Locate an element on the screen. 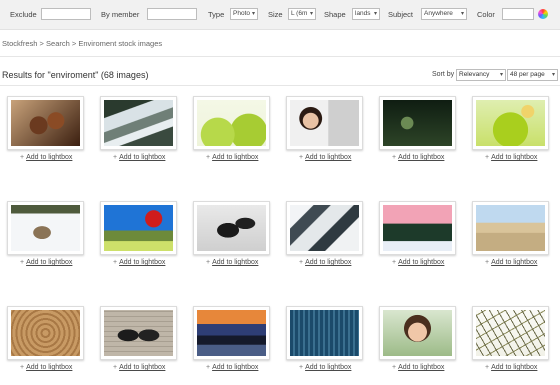 This screenshot has height=385, width=560. reindeer-snow-icon is located at coordinates (45, 228).